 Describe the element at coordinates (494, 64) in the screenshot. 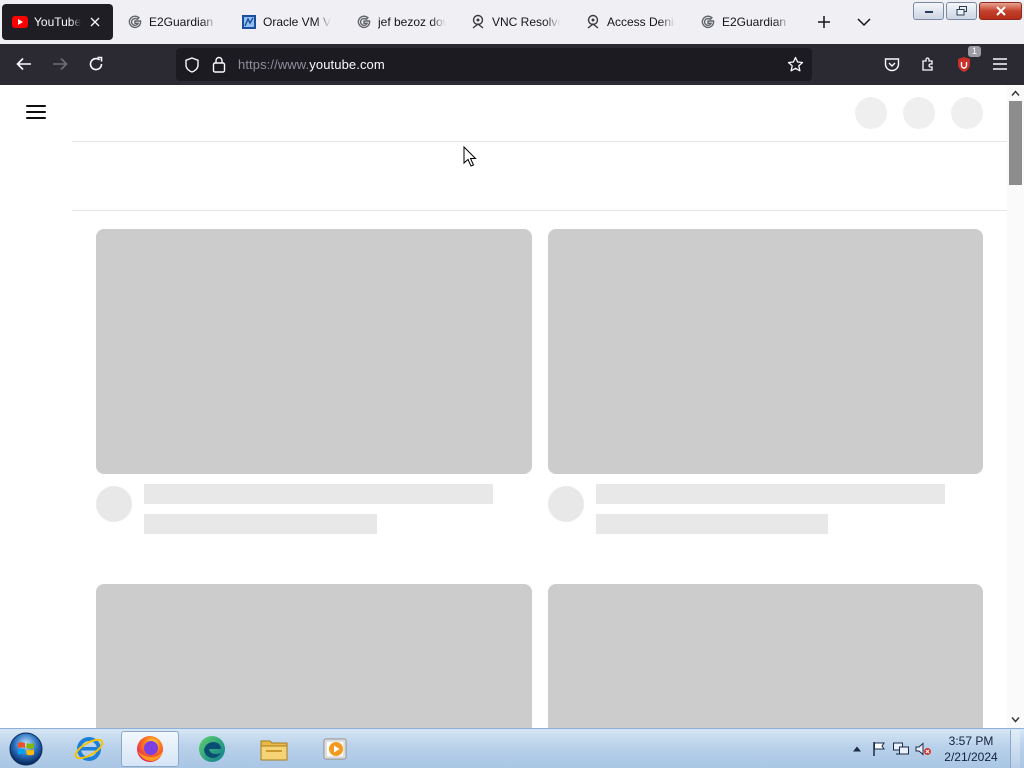

I see `address-bar: https://www.youtube.com` at that location.